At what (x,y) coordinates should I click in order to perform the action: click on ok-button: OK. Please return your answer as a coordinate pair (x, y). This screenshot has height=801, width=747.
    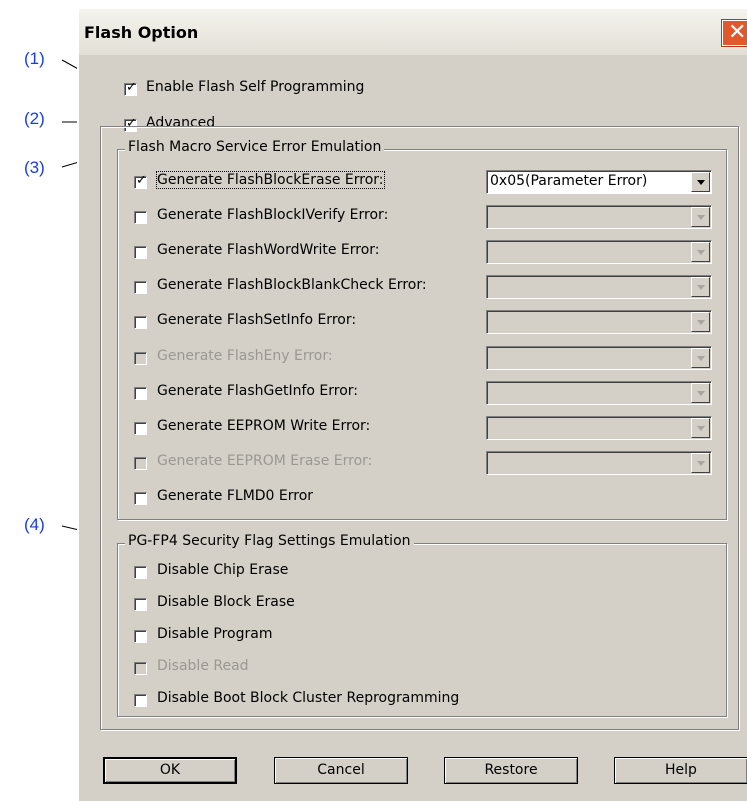
    Looking at the image, I should click on (170, 770).